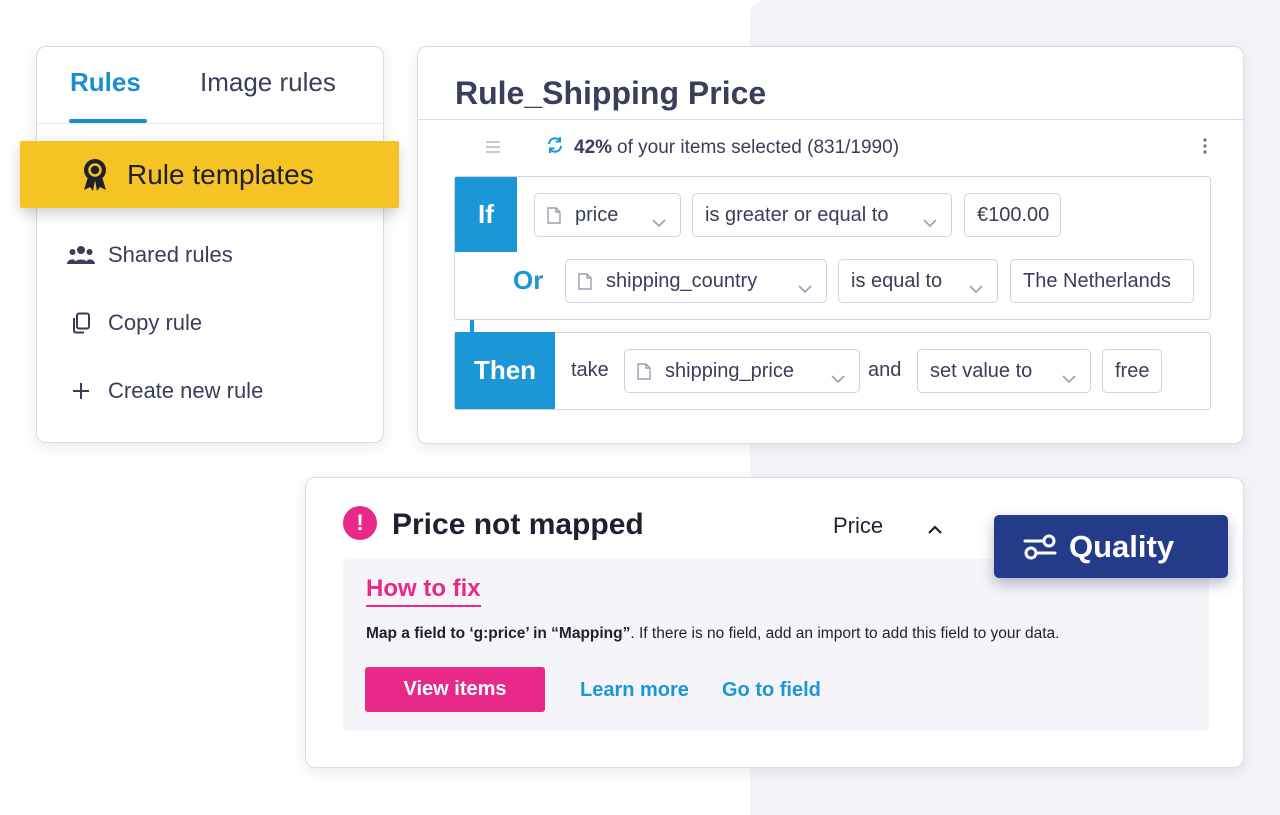 The height and width of the screenshot is (815, 1280). I want to click on view-items-button: View items, so click(455, 689).